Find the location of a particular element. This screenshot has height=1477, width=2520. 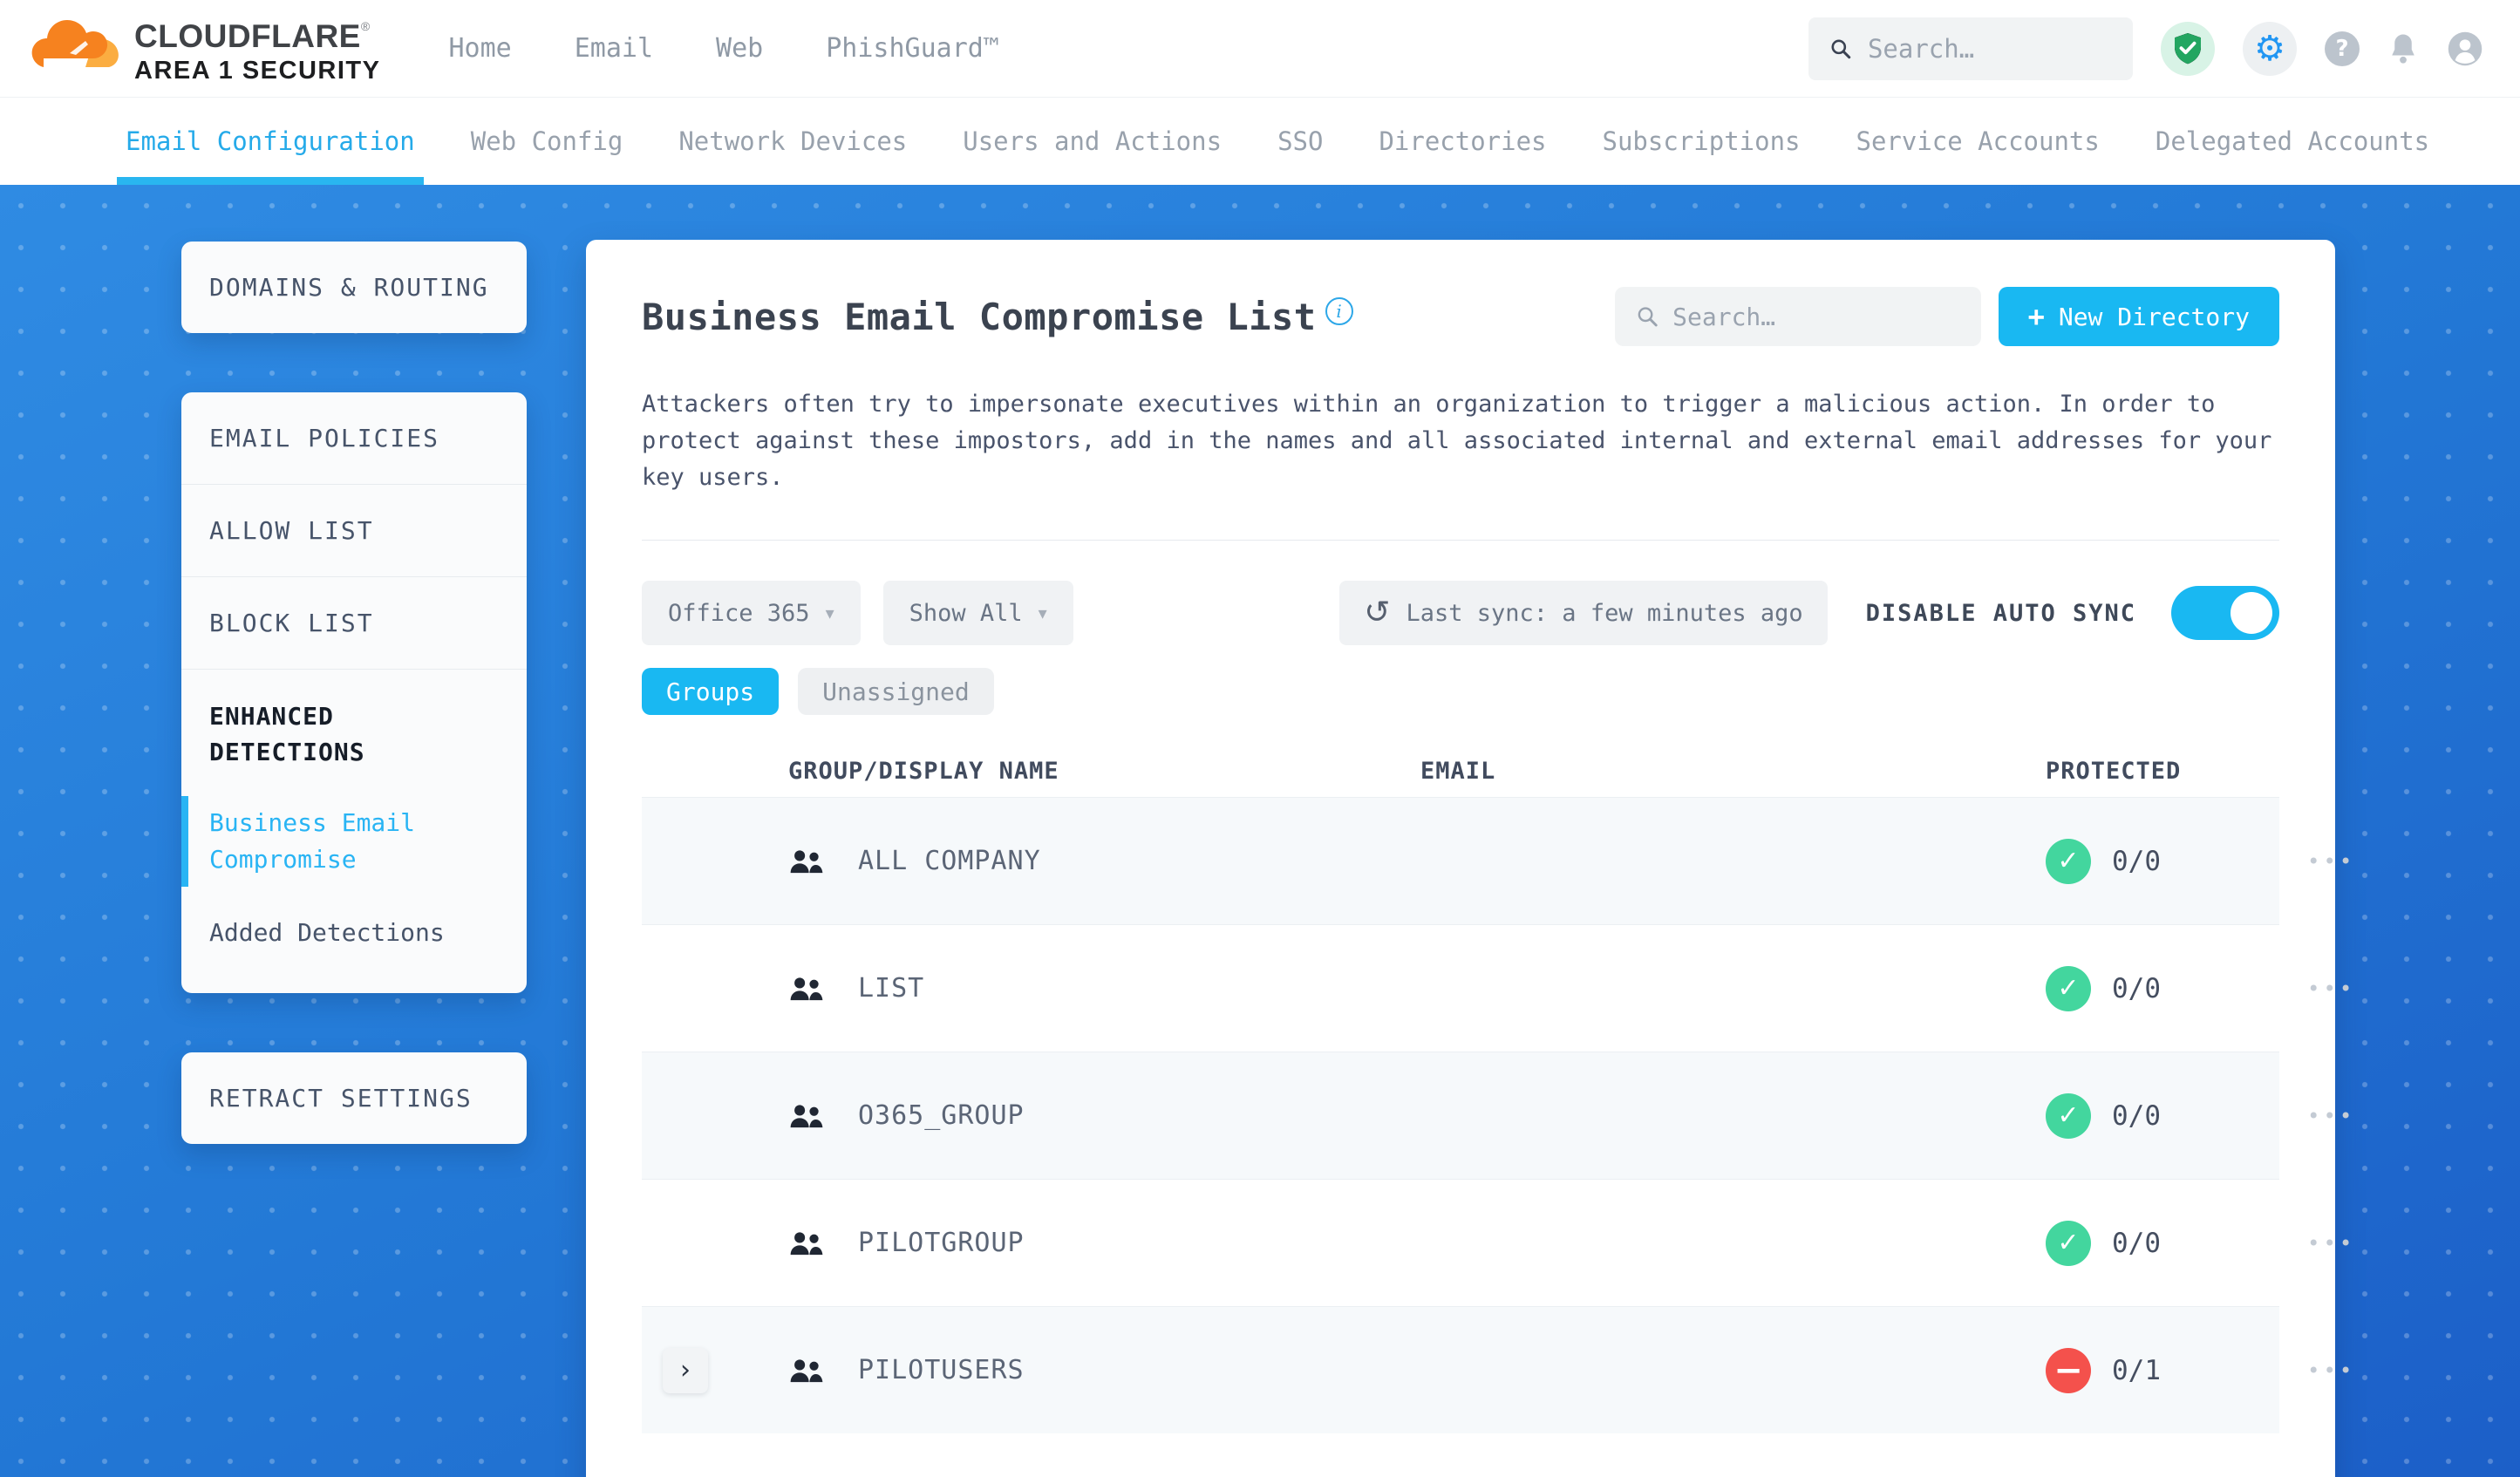

auto-sync-label: DISABLE AUTO SYNC is located at coordinates (2000, 613).